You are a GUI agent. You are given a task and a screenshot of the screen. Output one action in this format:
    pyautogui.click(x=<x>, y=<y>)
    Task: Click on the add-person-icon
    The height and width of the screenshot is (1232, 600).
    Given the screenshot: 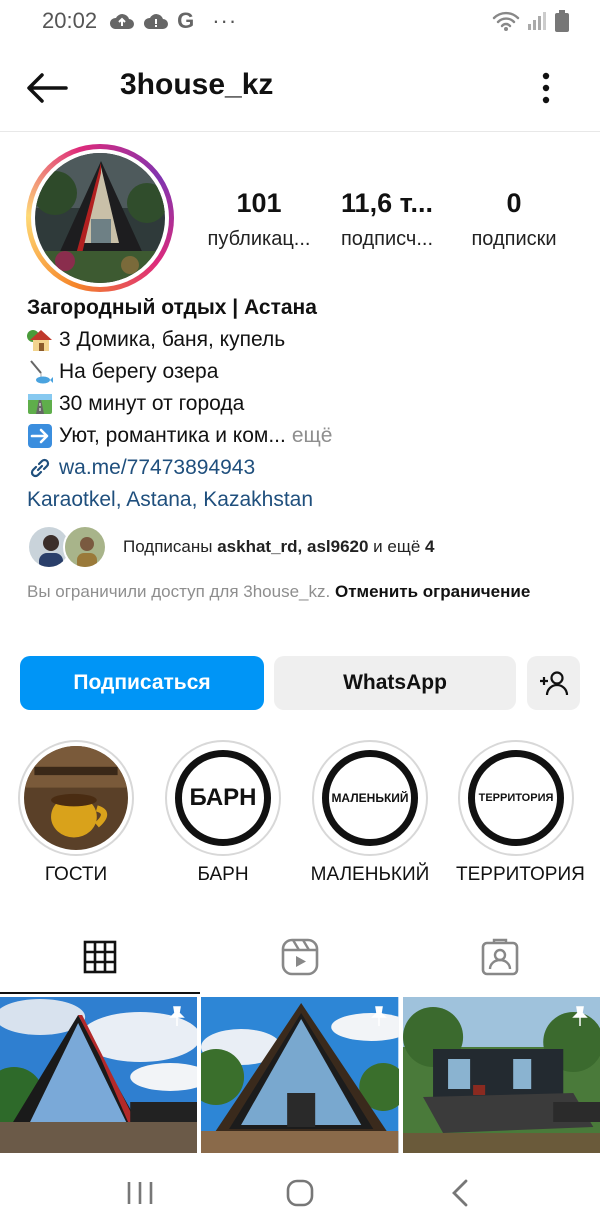 What is the action you would take?
    pyautogui.click(x=553, y=683)
    